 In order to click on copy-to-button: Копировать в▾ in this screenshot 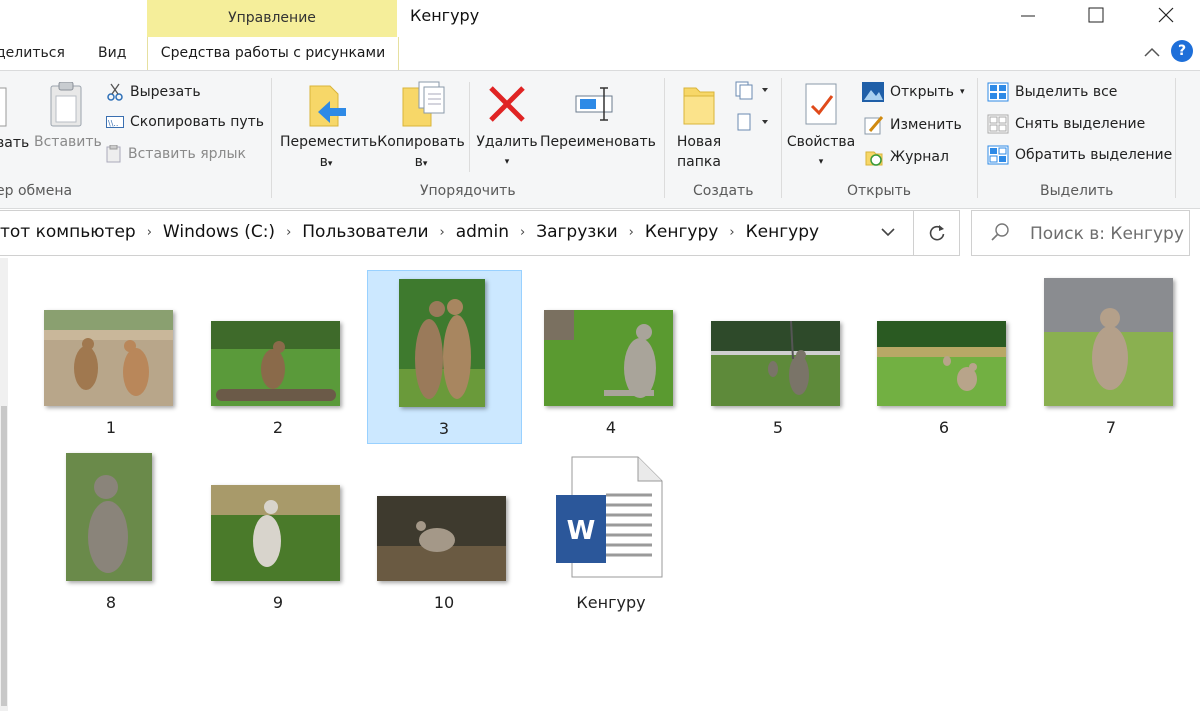, I will do `click(421, 125)`.